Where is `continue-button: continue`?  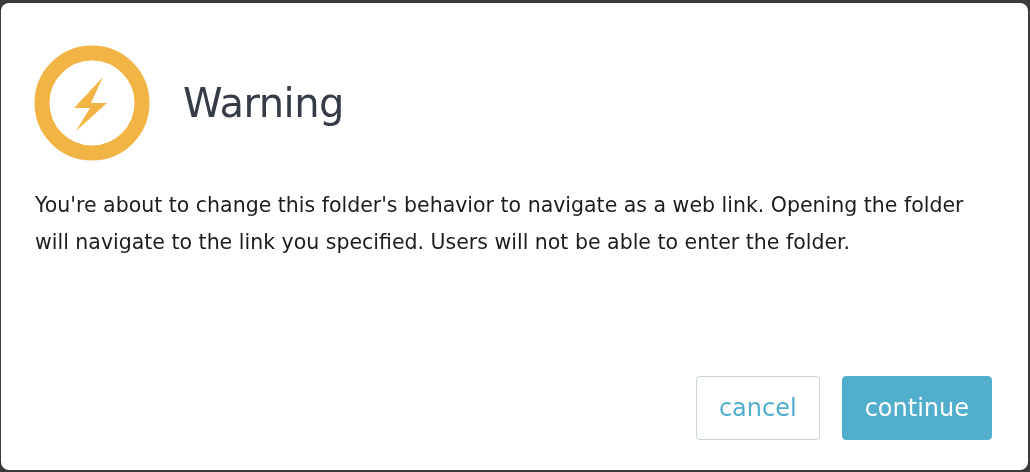
continue-button: continue is located at coordinates (916, 408).